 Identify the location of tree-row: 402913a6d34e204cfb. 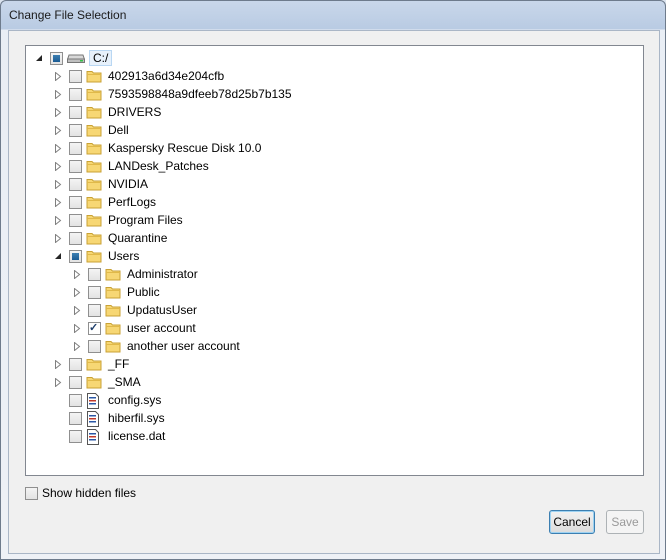
(138, 76).